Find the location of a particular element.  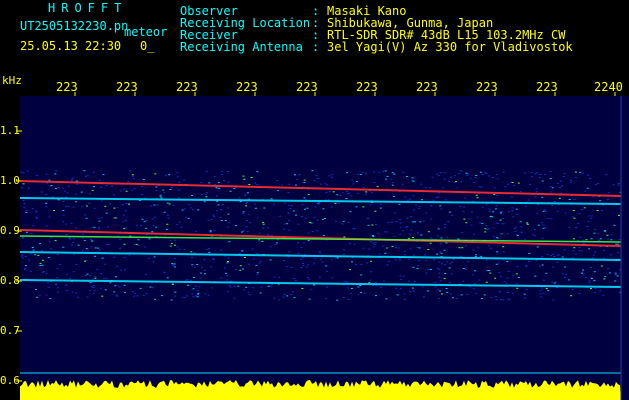

antenna-value: 3el Yagi(V) Az 330 for Vladivostok is located at coordinates (450, 47).